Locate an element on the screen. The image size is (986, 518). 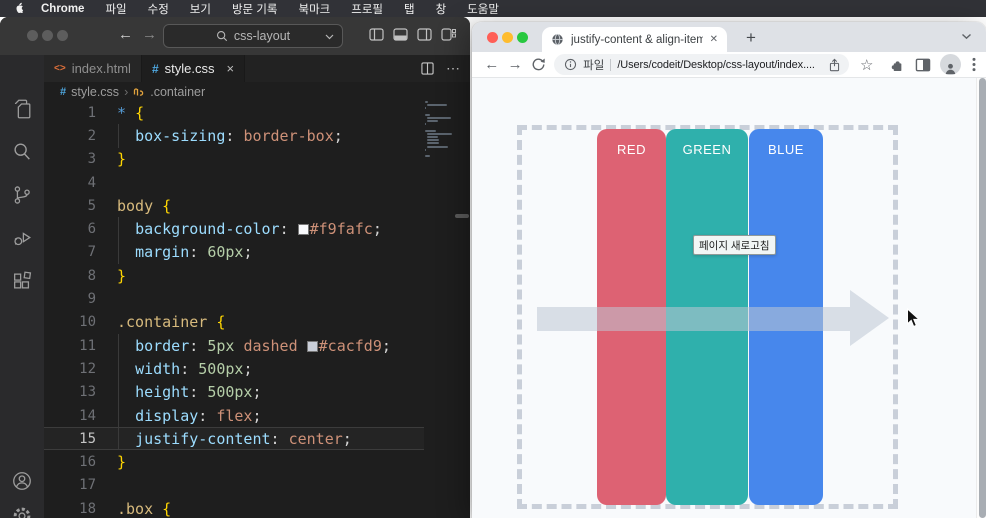
breadcrumb-symbol: .container is located at coordinates (177, 92).